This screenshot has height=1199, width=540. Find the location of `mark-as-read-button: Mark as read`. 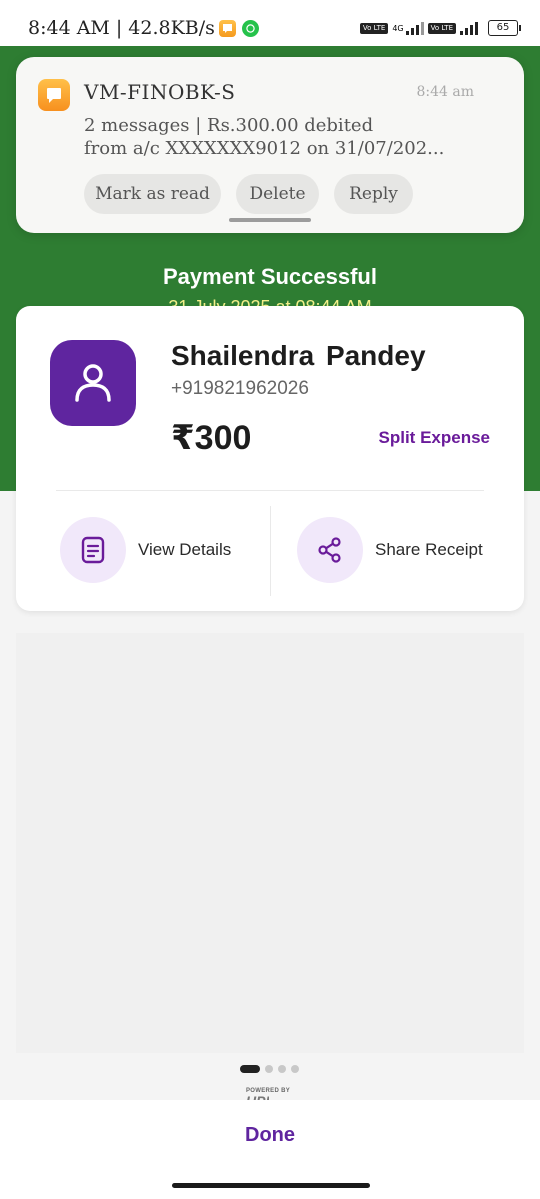

mark-as-read-button: Mark as read is located at coordinates (152, 194).